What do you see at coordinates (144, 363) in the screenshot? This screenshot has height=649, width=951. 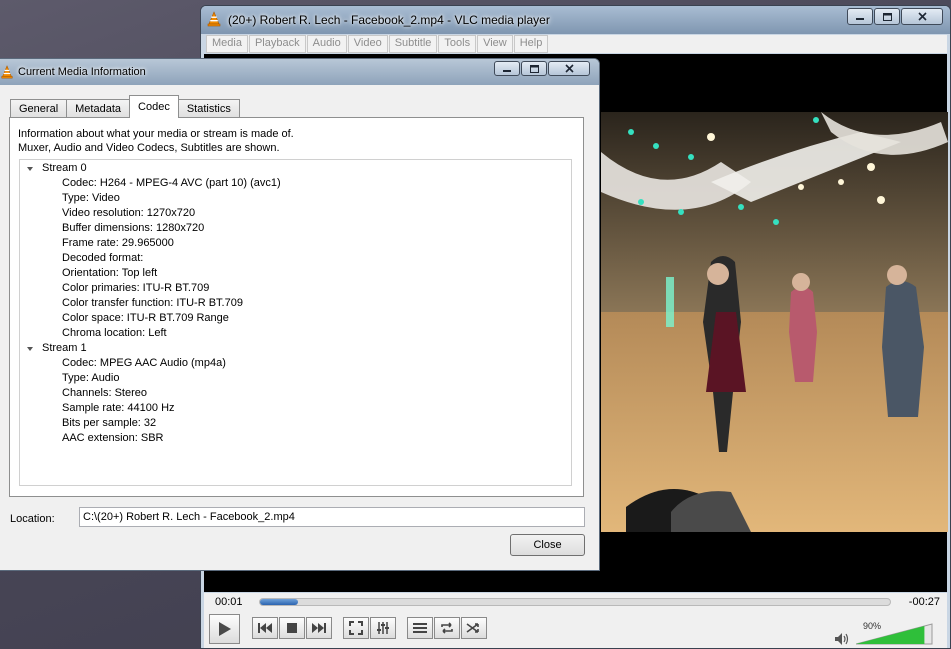 I see `stream-property: Codec: MPEG AAC Audio (mp4a)` at bounding box center [144, 363].